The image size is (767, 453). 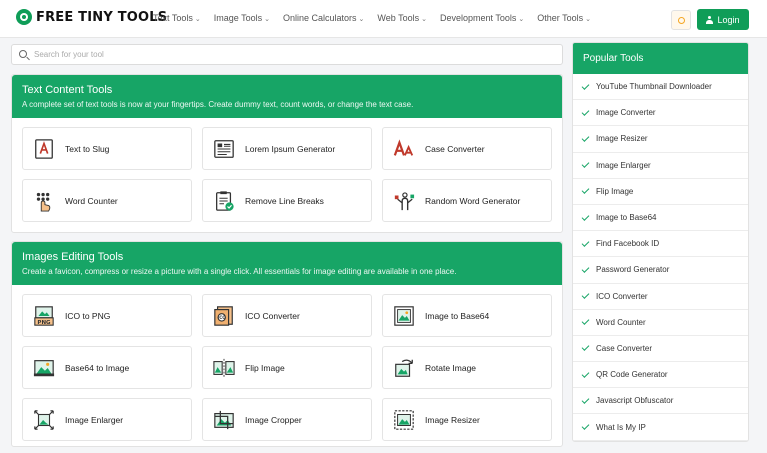 I want to click on tool-card-remove-line-breaks: Remove Line Breaks, so click(x=287, y=200).